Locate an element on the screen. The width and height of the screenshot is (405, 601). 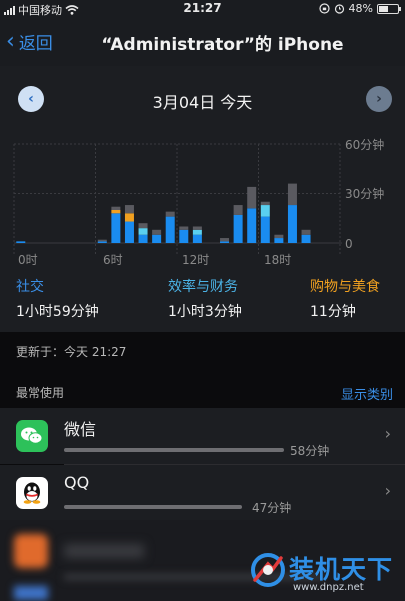
watermark: 装机天下 www.dnpz.net is located at coordinates (324, 573).